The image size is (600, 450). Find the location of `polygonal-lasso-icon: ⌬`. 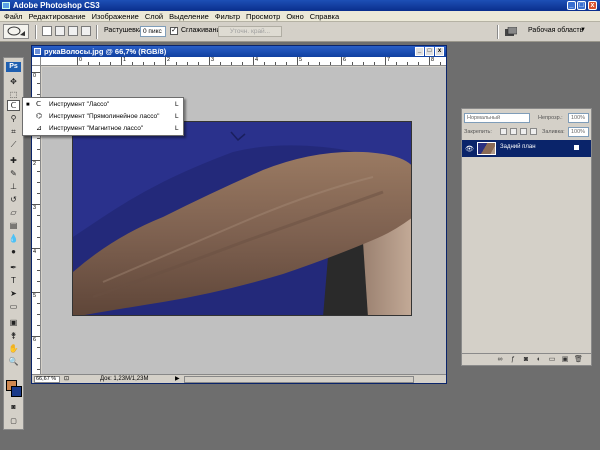

polygonal-lasso-icon: ⌬ is located at coordinates (39, 116).